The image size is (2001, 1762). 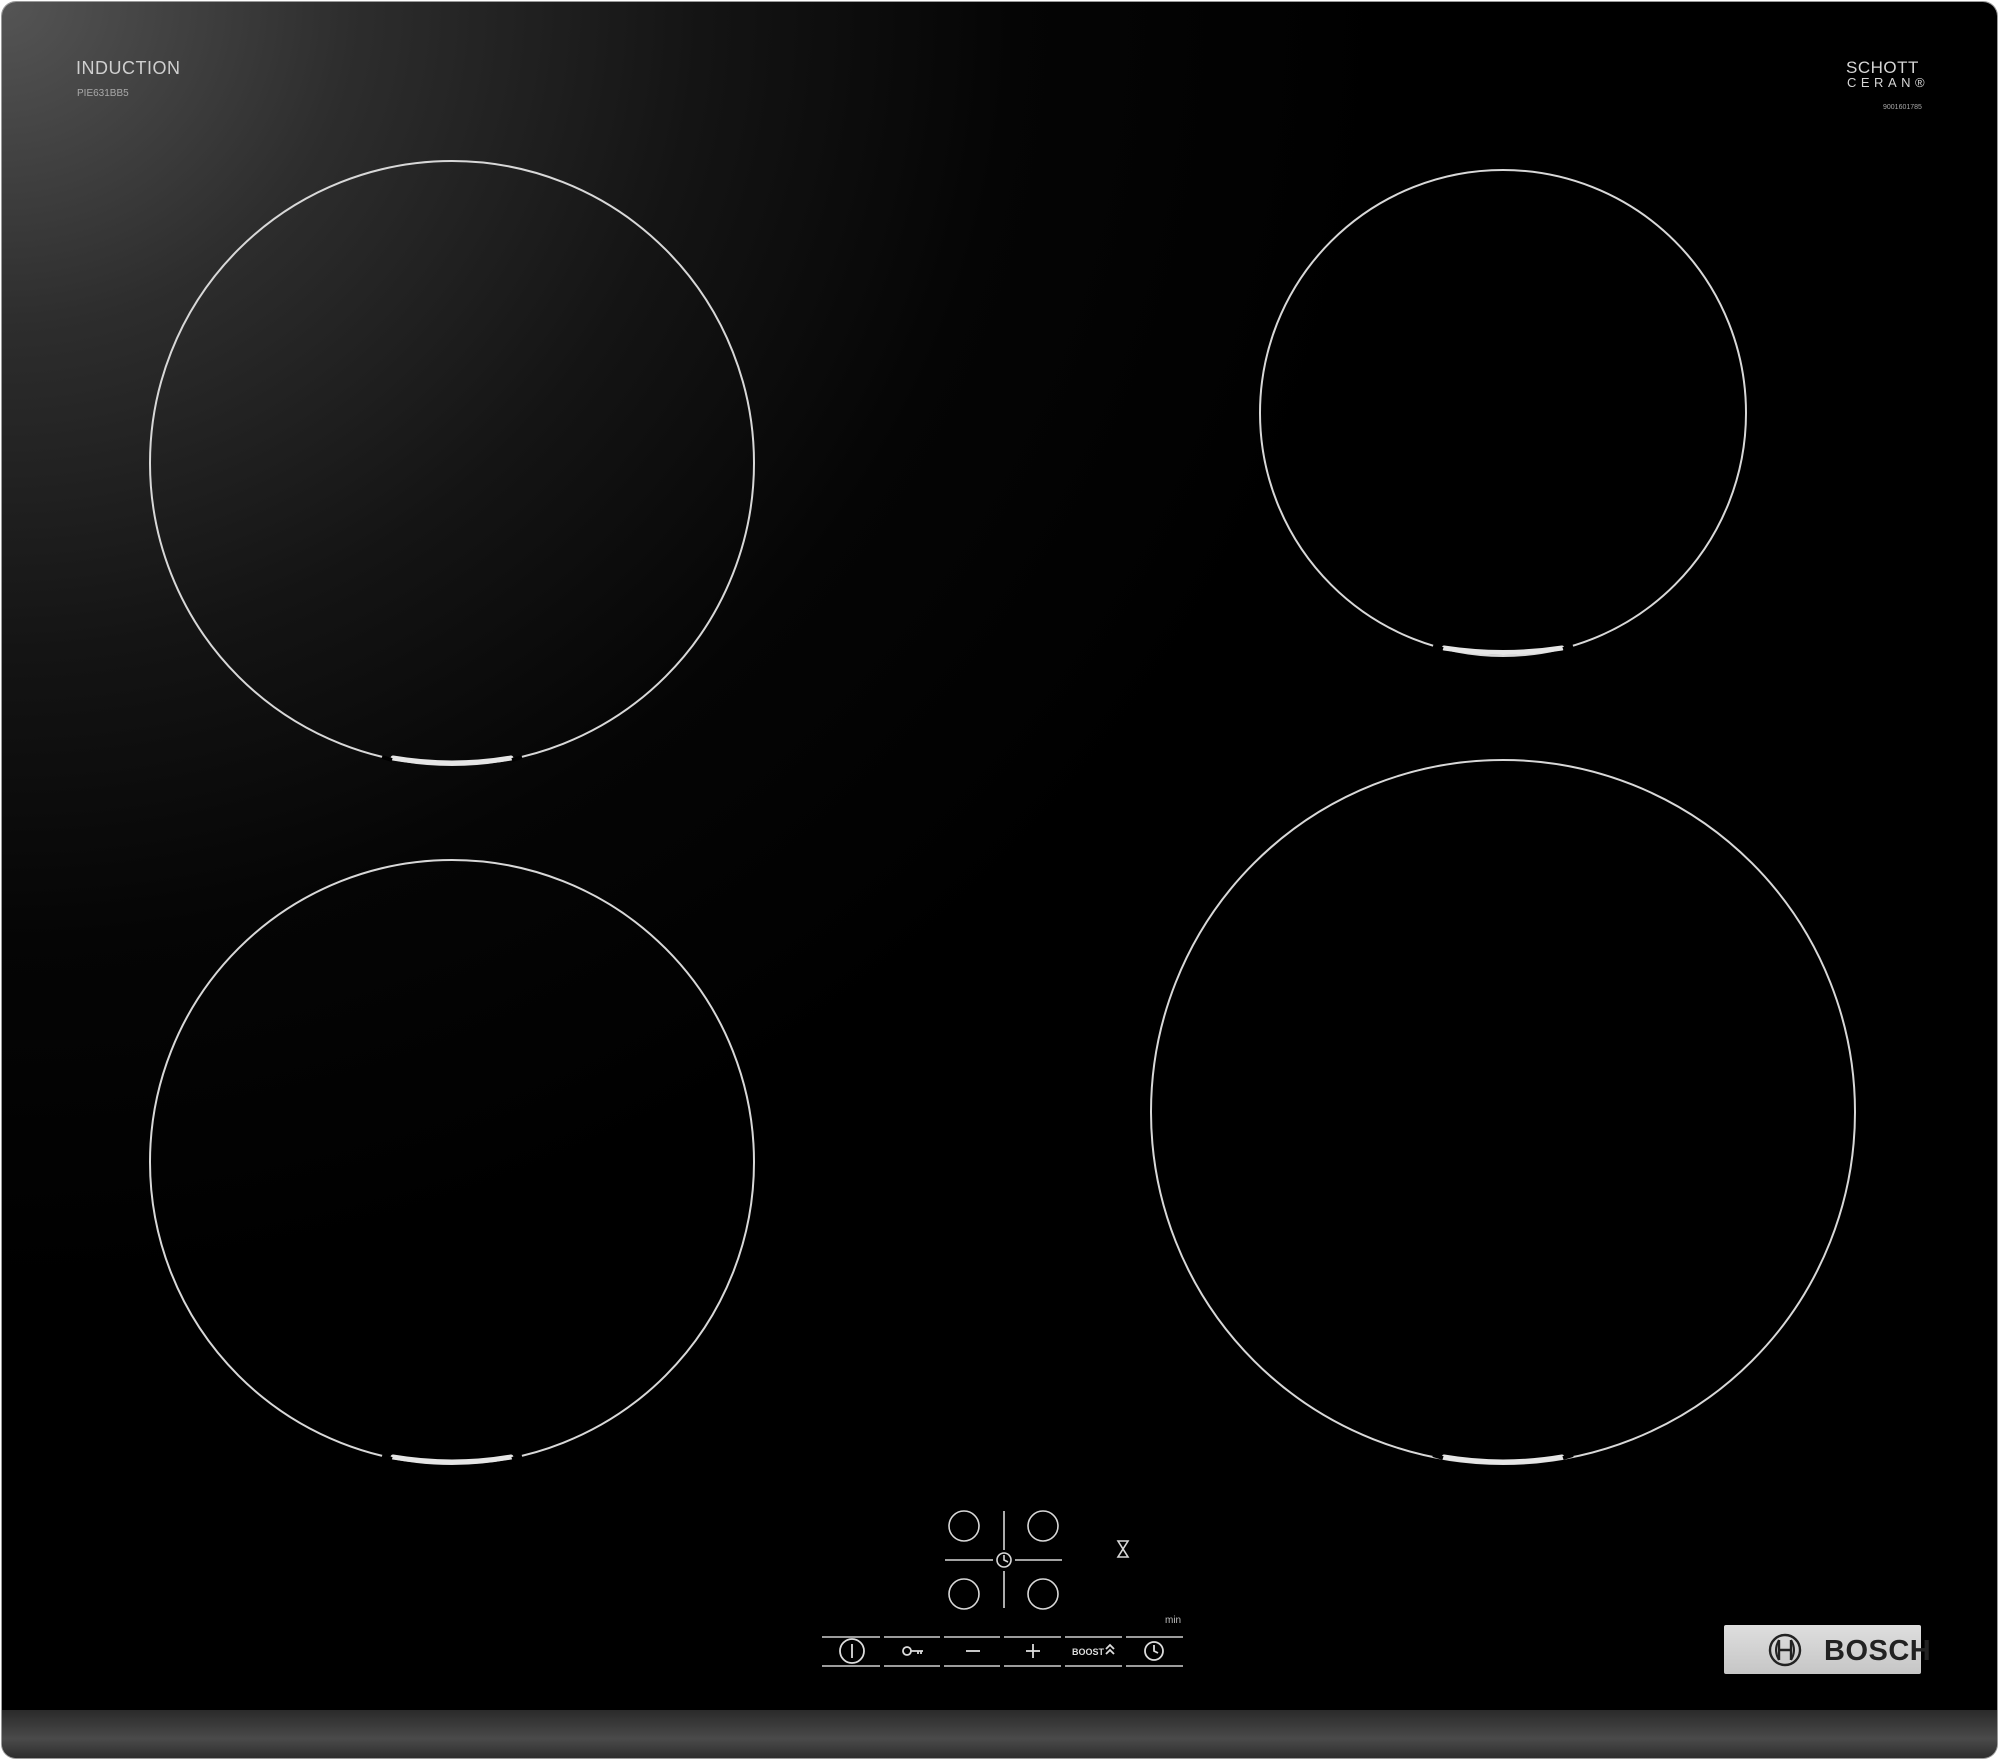 I want to click on hourglass-icon, so click(x=1123, y=1549).